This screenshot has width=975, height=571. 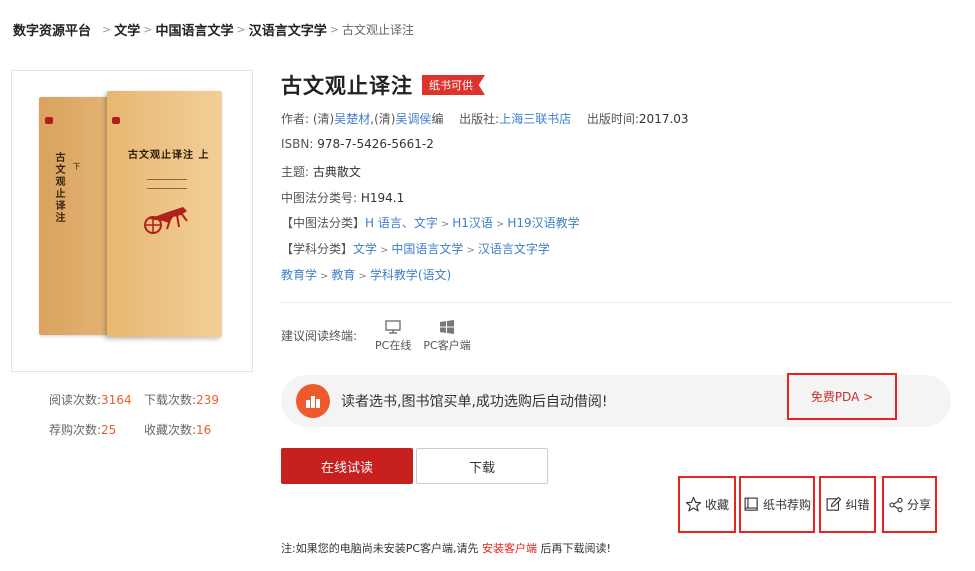 I want to click on share-button: 分享, so click(x=909, y=504).